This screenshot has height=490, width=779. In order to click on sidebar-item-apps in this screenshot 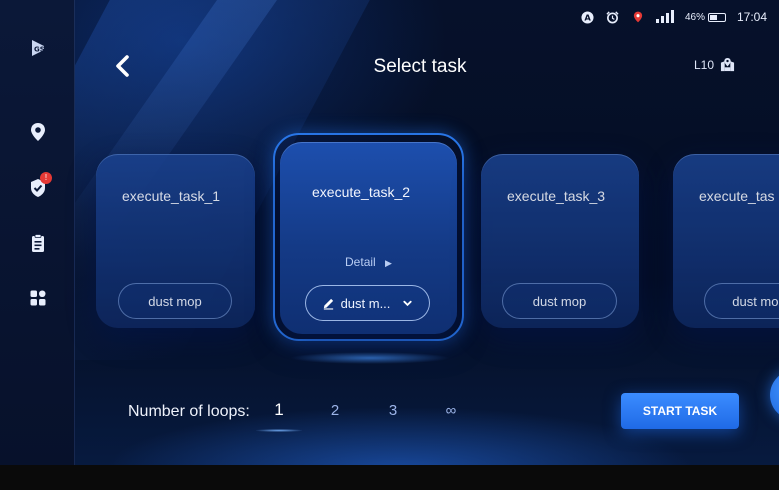, I will do `click(38, 298)`.